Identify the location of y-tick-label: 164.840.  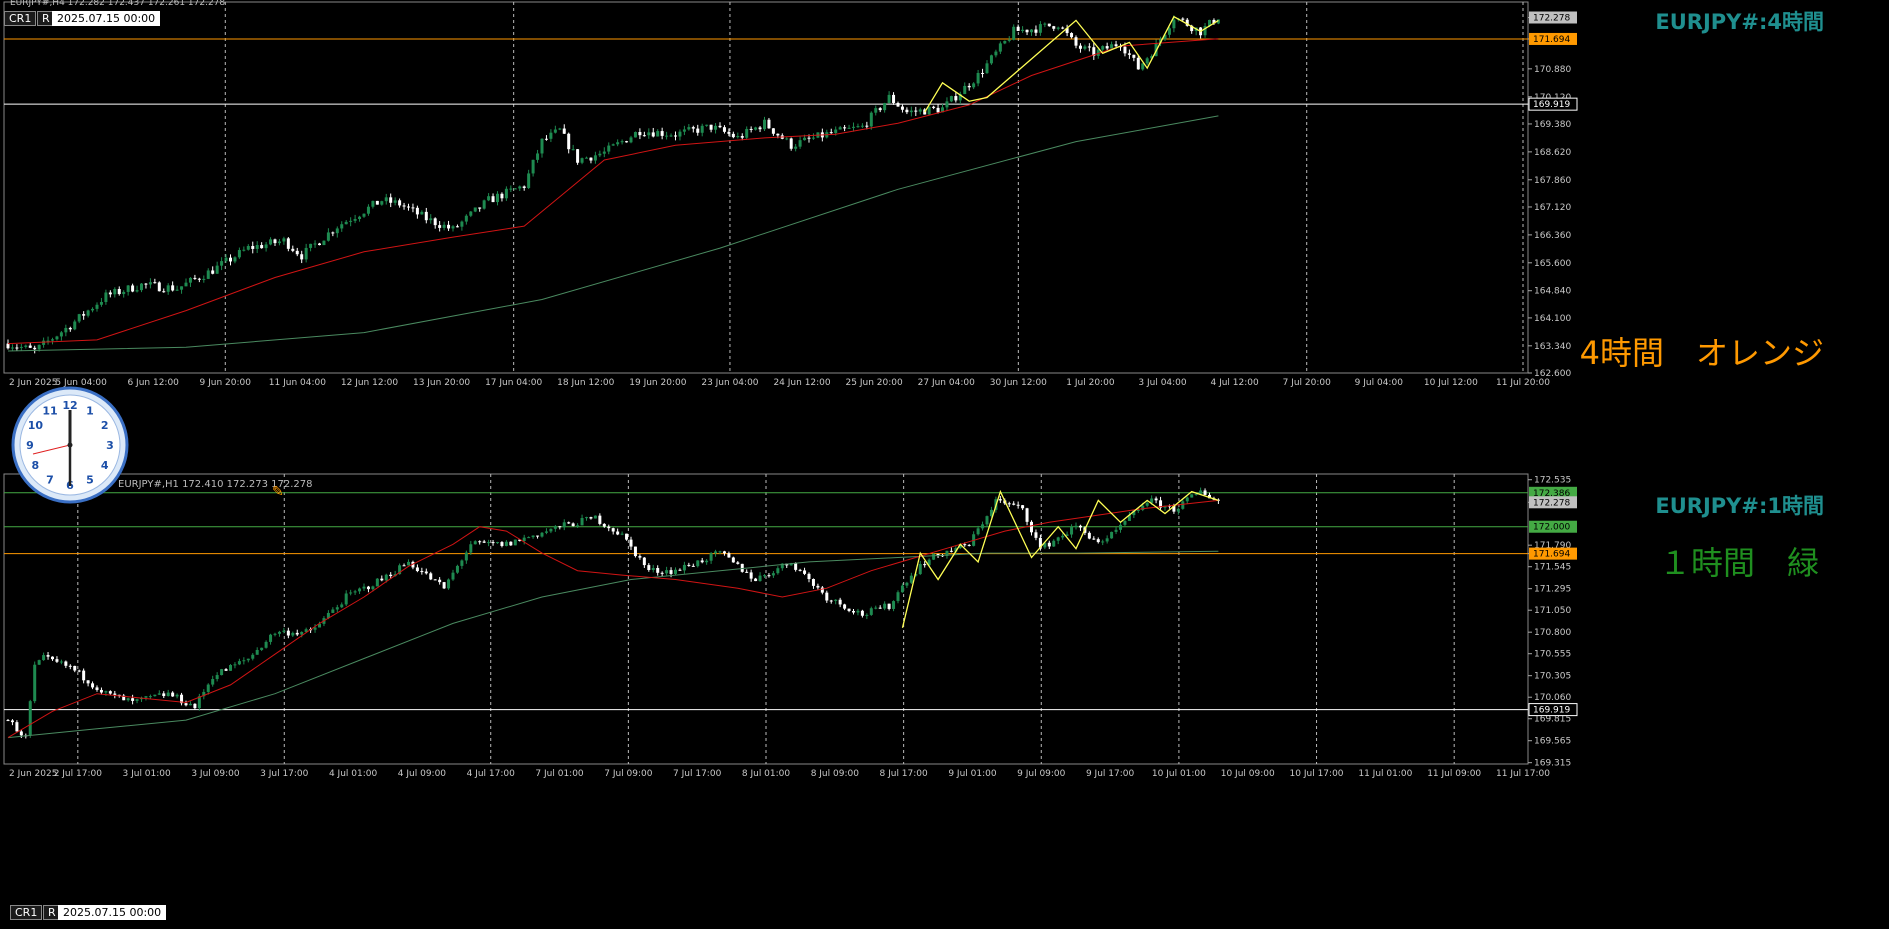
(1552, 292).